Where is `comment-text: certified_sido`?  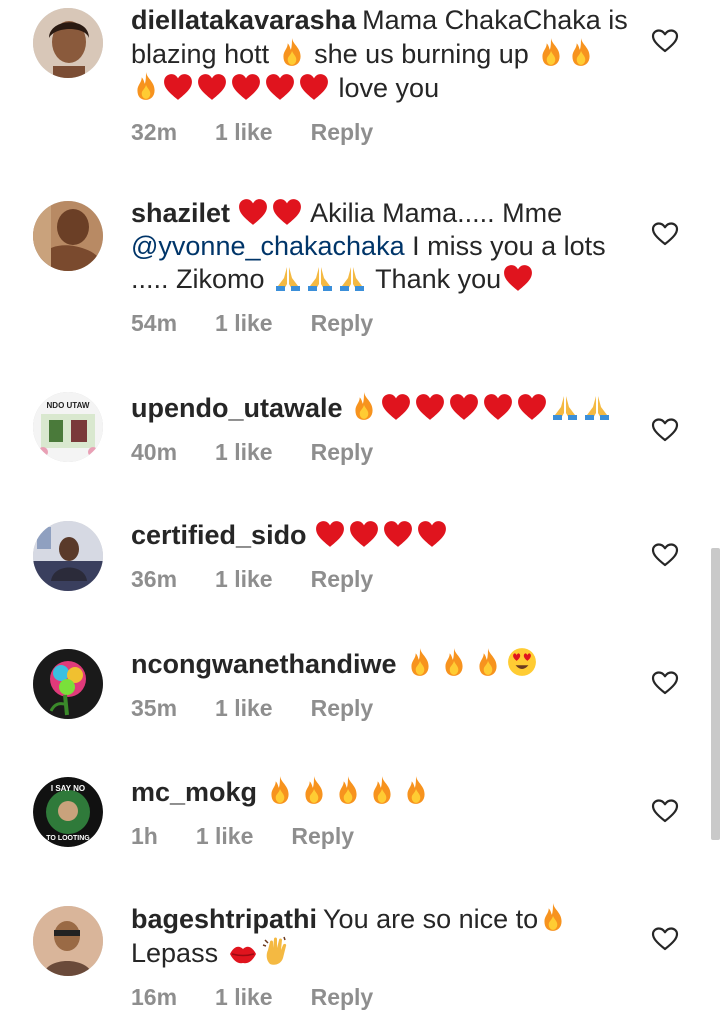
comment-text: certified_sido is located at coordinates (381, 535).